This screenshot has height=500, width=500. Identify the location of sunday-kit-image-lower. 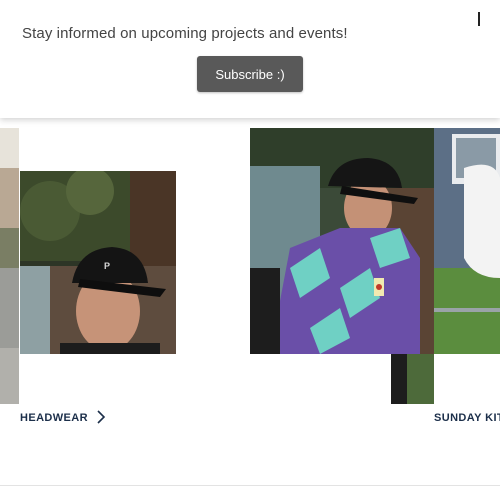
(412, 379).